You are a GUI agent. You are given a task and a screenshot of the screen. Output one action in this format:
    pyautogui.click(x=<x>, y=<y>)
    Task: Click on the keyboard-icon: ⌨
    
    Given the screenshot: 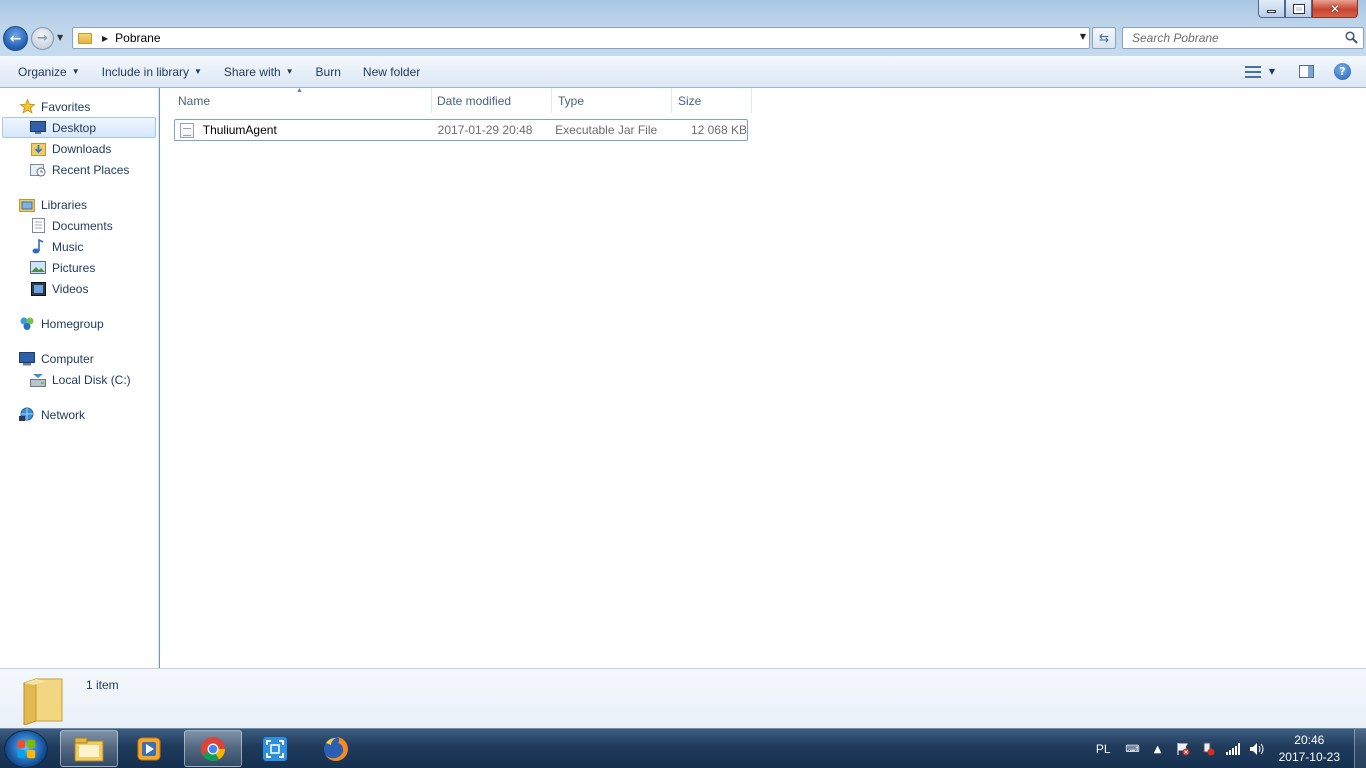 What is the action you would take?
    pyautogui.click(x=1133, y=749)
    